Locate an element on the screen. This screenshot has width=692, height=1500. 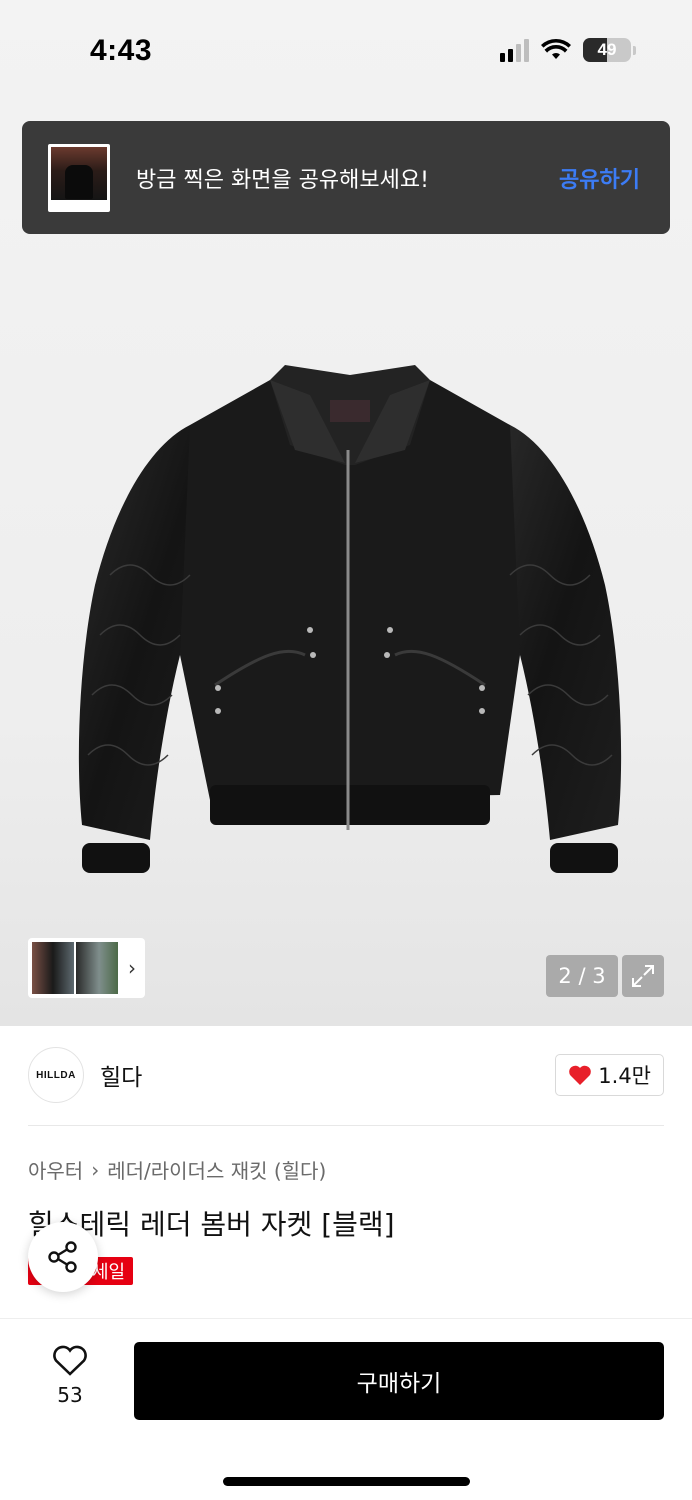
divider is located at coordinates (346, 1125).